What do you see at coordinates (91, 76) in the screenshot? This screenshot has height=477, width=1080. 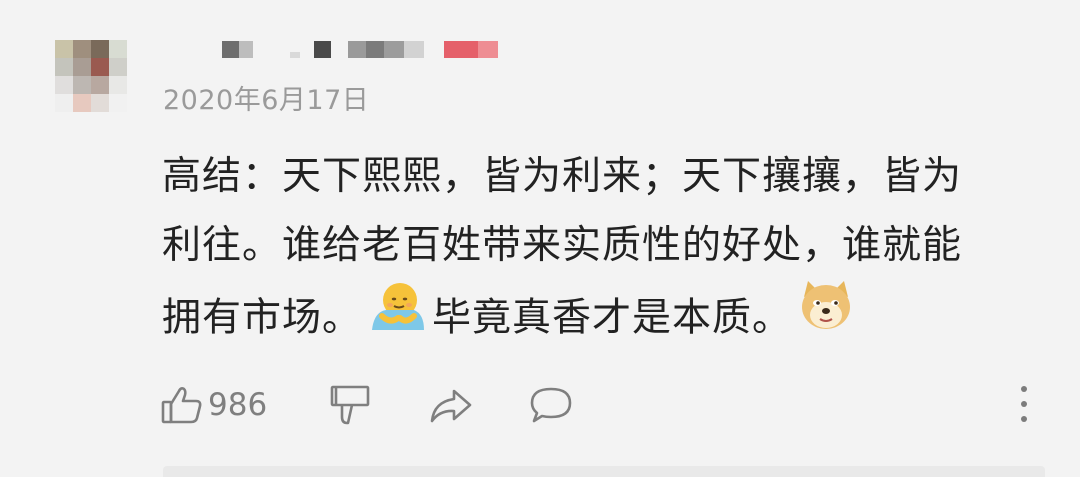 I see `avatar` at bounding box center [91, 76].